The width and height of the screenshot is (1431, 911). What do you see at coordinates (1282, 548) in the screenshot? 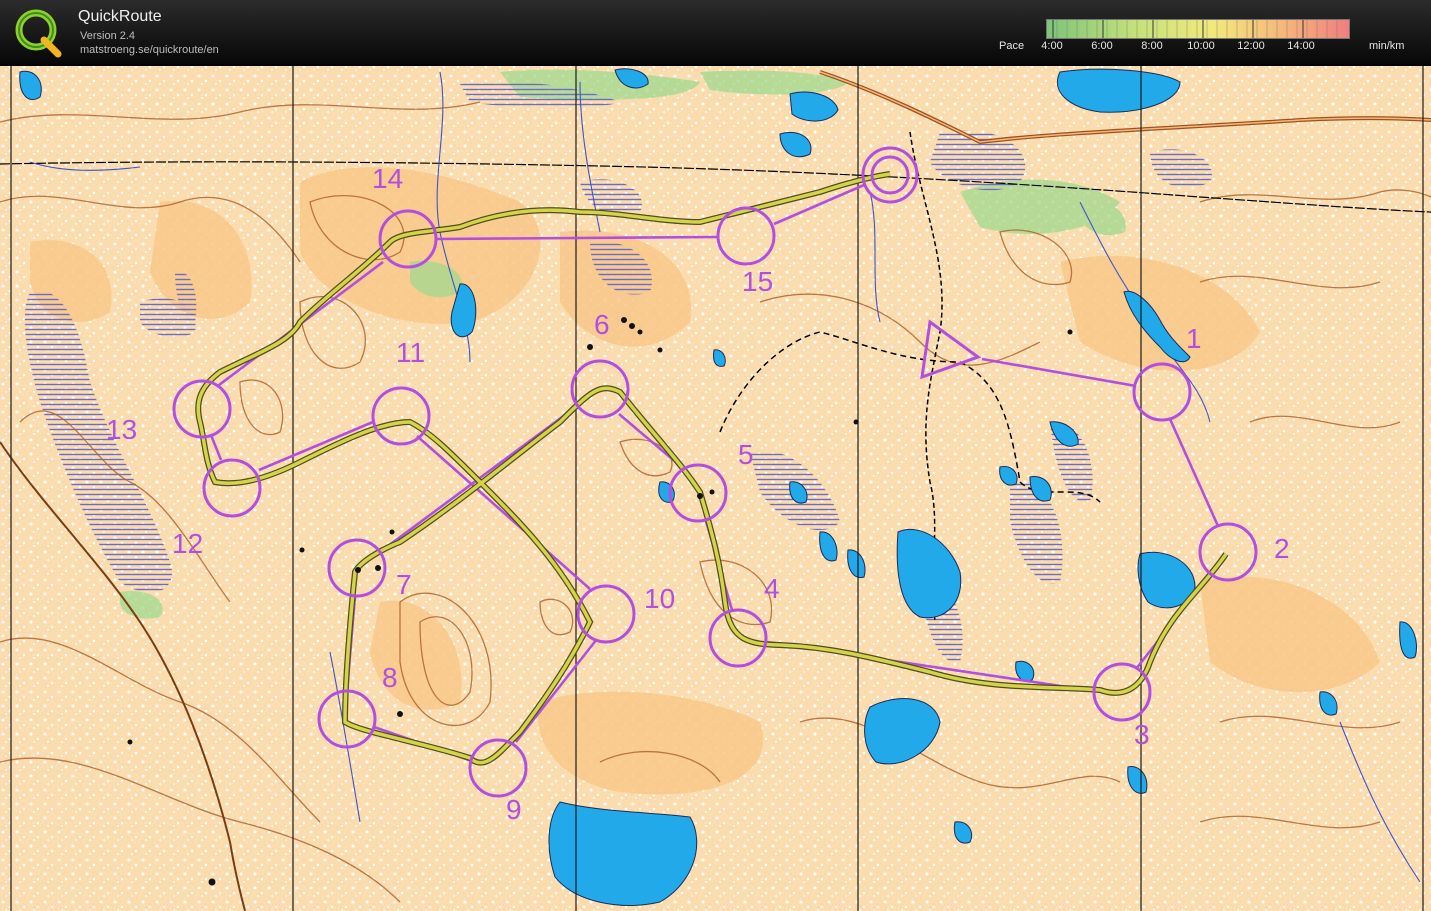
I see `control-number-2: 2` at bounding box center [1282, 548].